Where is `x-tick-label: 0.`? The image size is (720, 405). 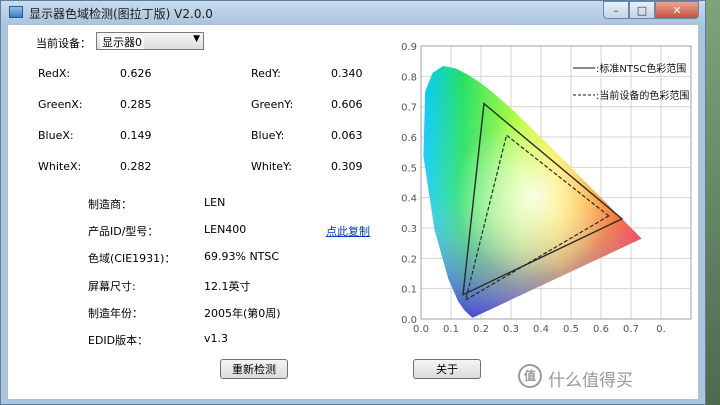
x-tick-label: 0. is located at coordinates (661, 329).